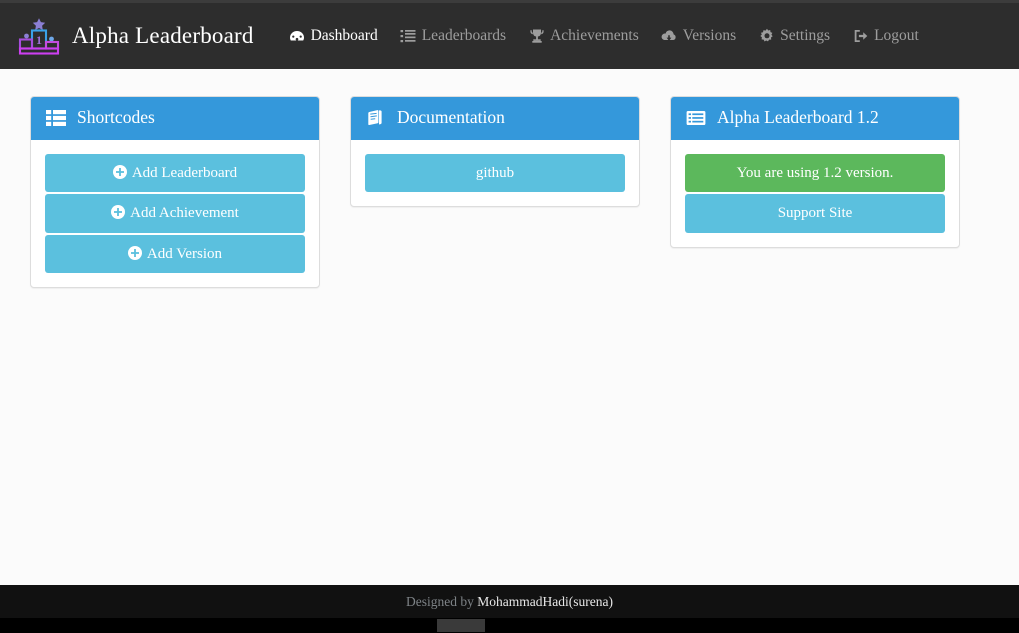 The width and height of the screenshot is (1019, 633). I want to click on list-ol-icon, so click(408, 36).